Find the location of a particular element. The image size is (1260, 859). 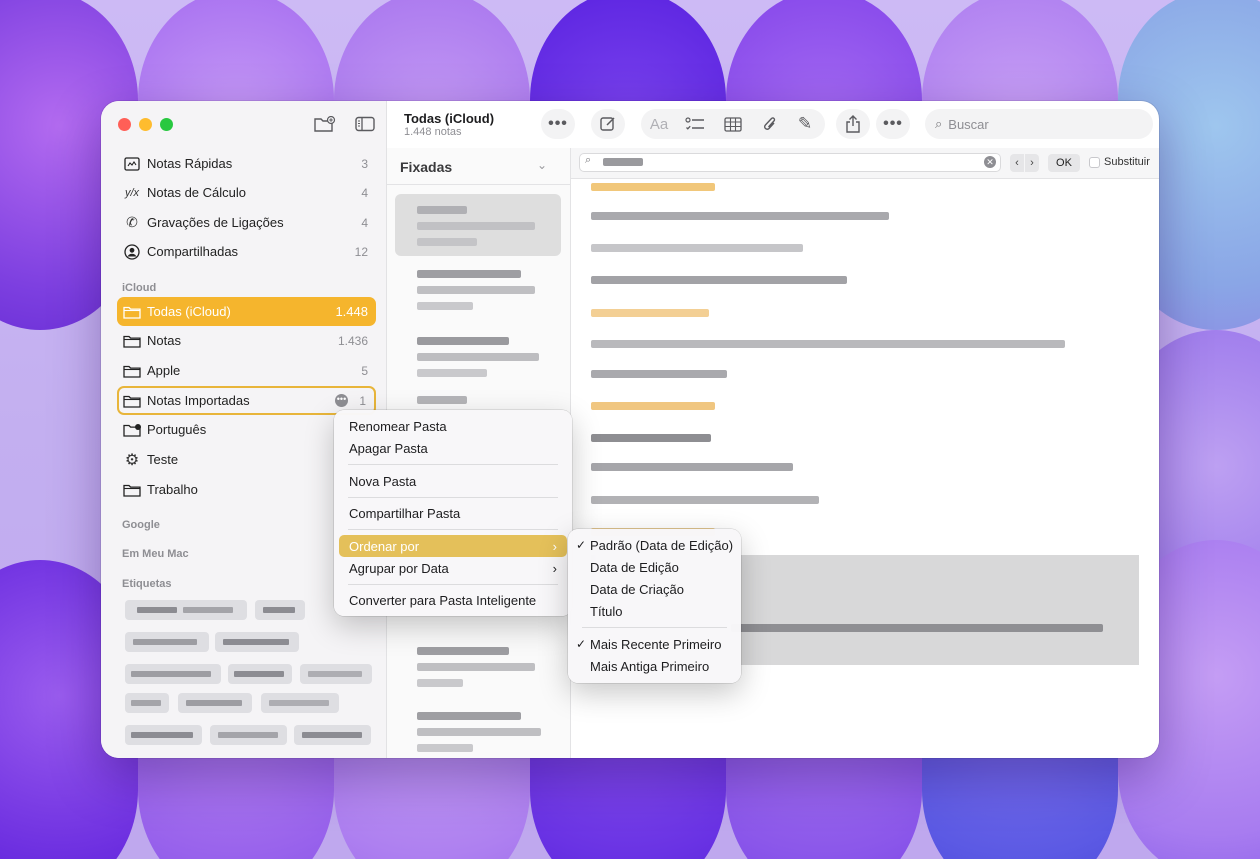

sidebar-item-apple: Apple 5 is located at coordinates (246, 370).